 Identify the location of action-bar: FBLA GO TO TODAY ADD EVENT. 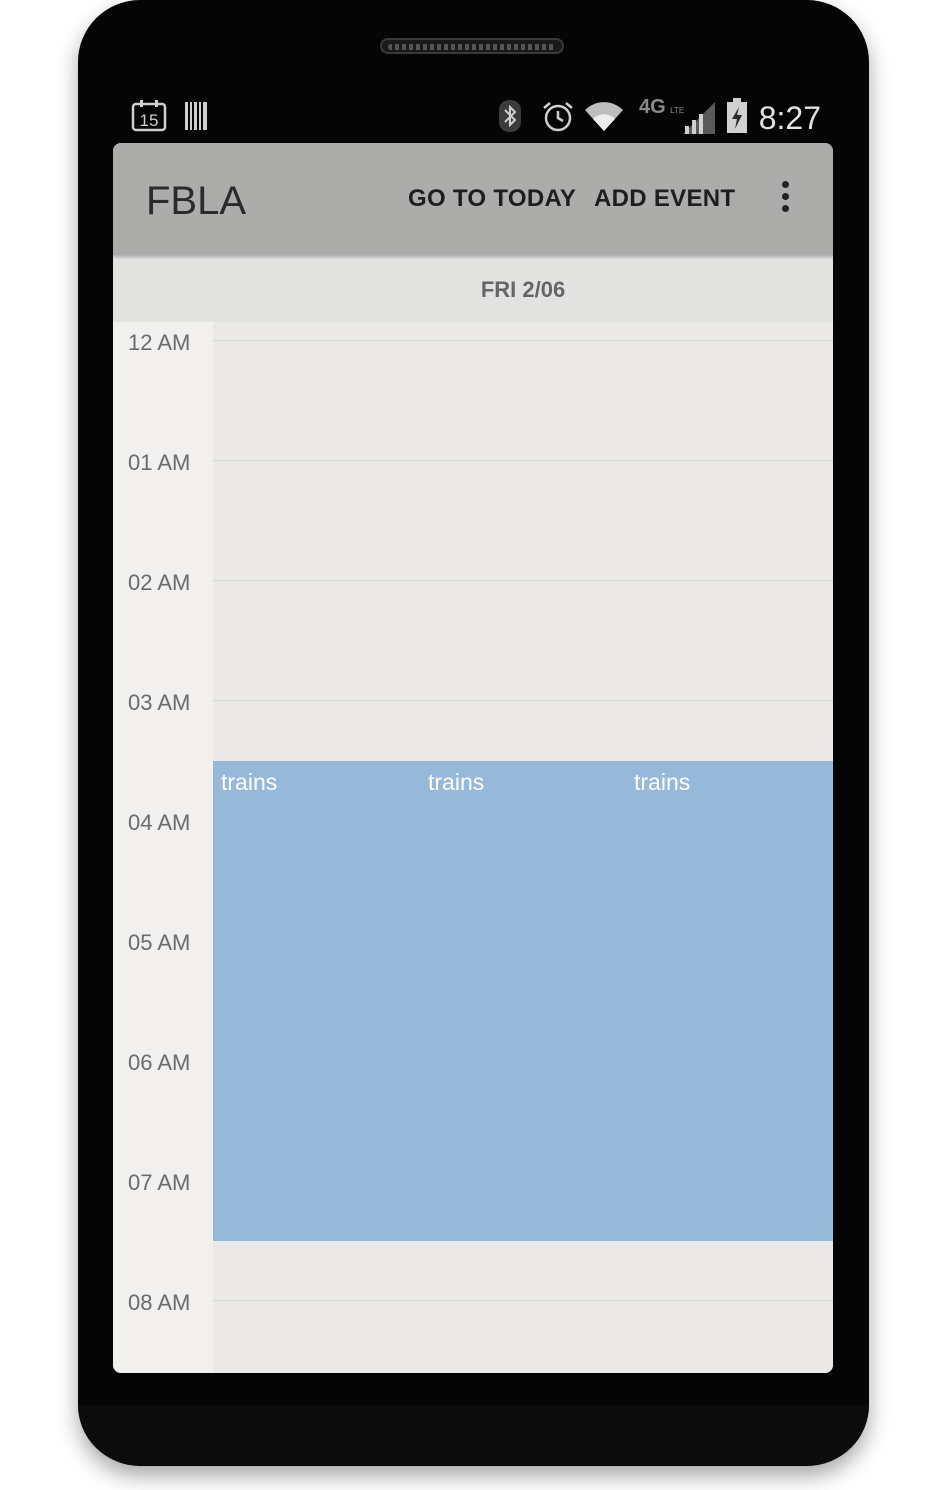
(473, 199).